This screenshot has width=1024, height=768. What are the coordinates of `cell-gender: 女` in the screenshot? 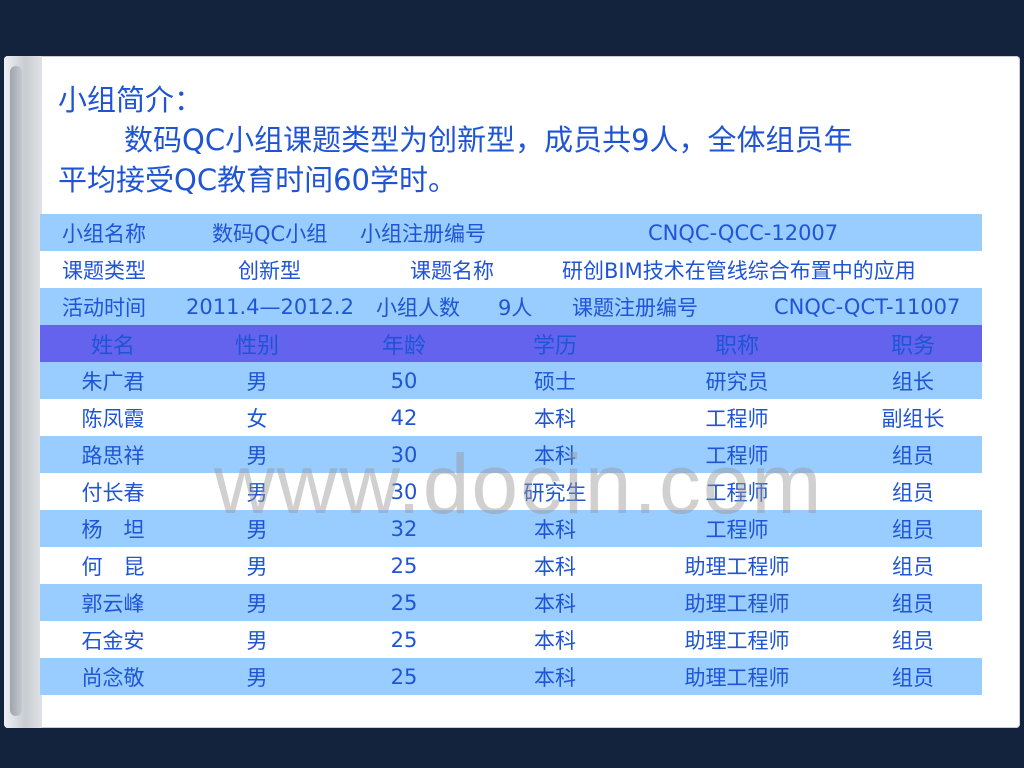 It's located at (257, 417).